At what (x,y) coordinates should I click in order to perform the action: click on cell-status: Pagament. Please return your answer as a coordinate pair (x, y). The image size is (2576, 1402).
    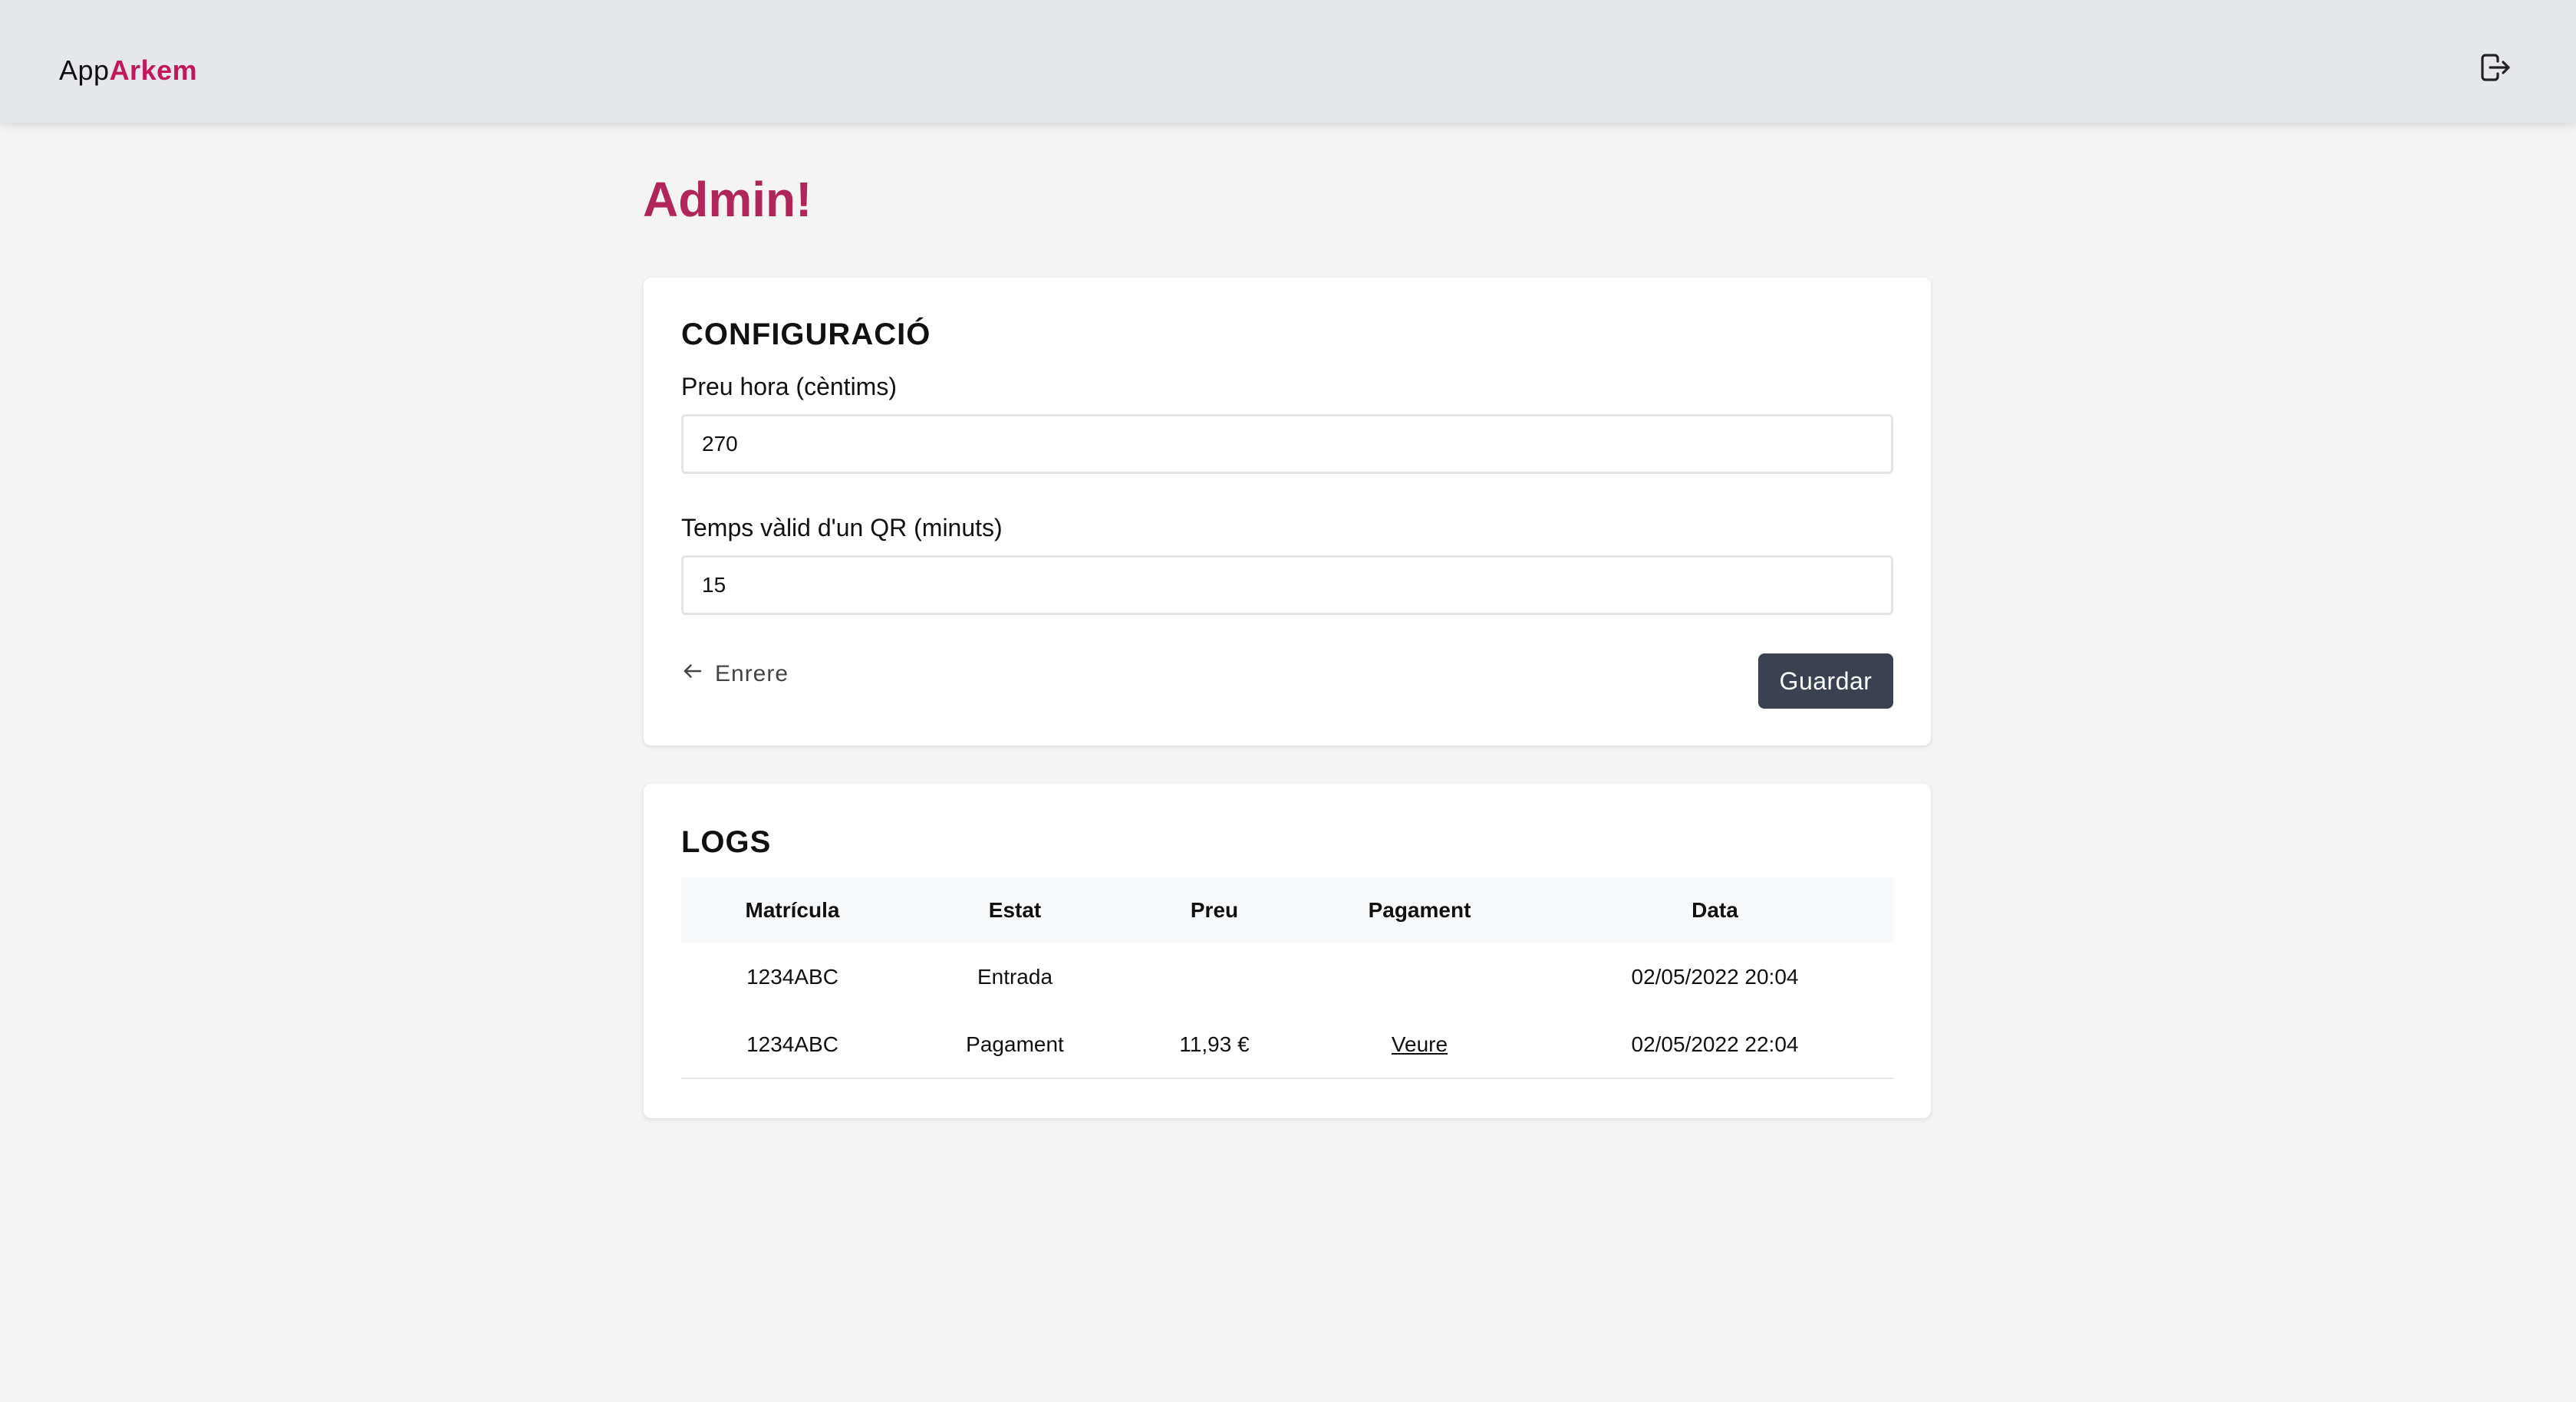
    Looking at the image, I should click on (1015, 1045).